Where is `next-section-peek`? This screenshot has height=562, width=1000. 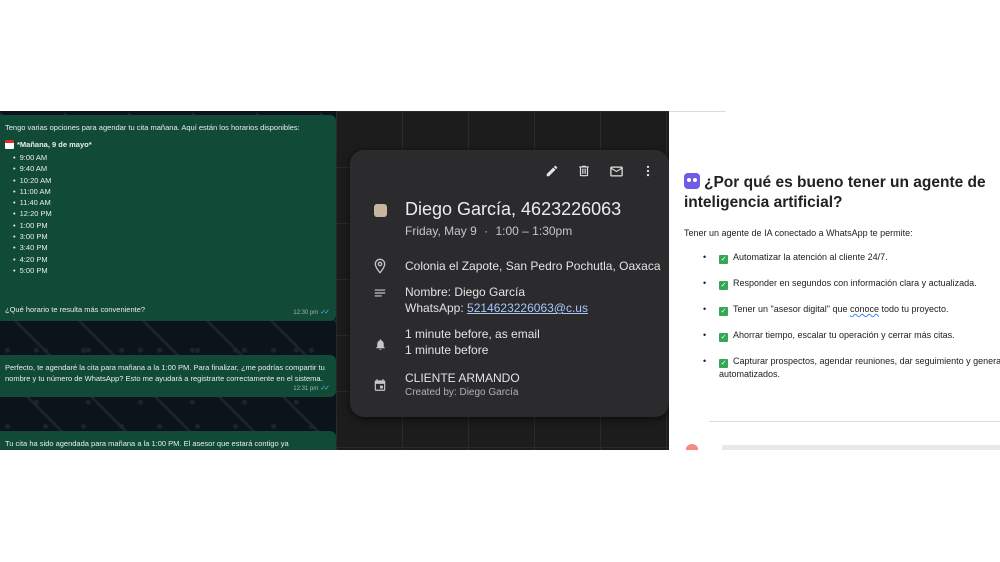 next-section-peek is located at coordinates (842, 447).